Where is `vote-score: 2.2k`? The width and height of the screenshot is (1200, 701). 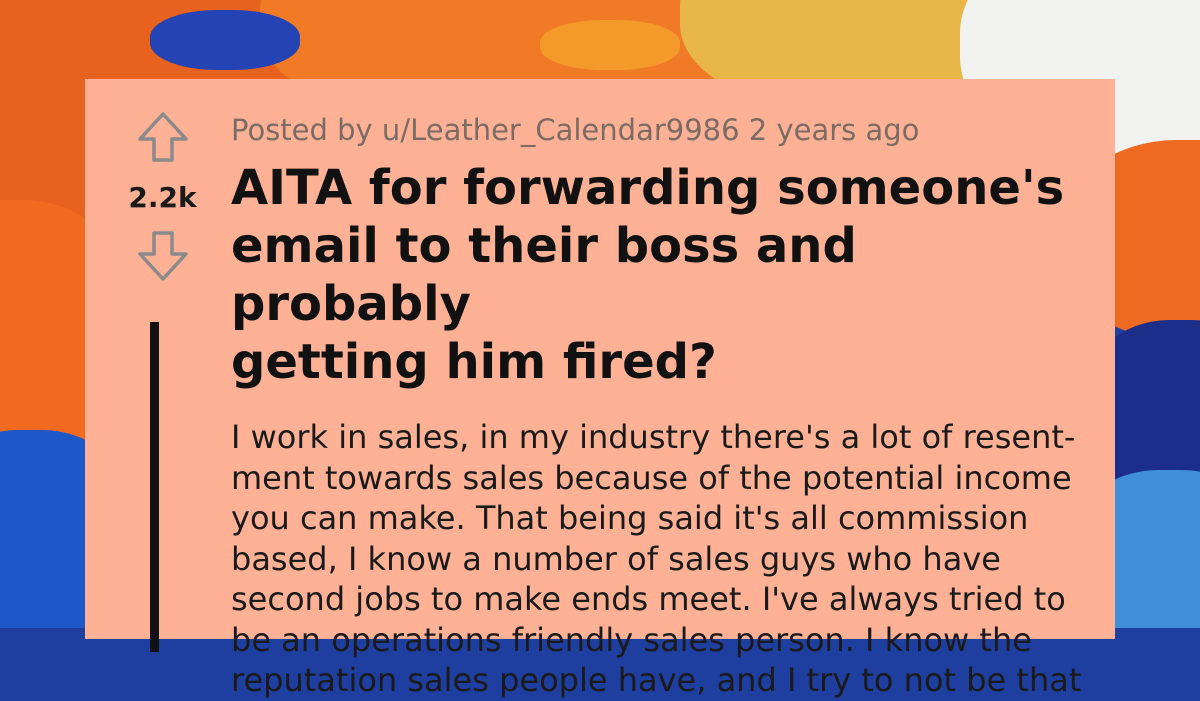 vote-score: 2.2k is located at coordinates (162, 197).